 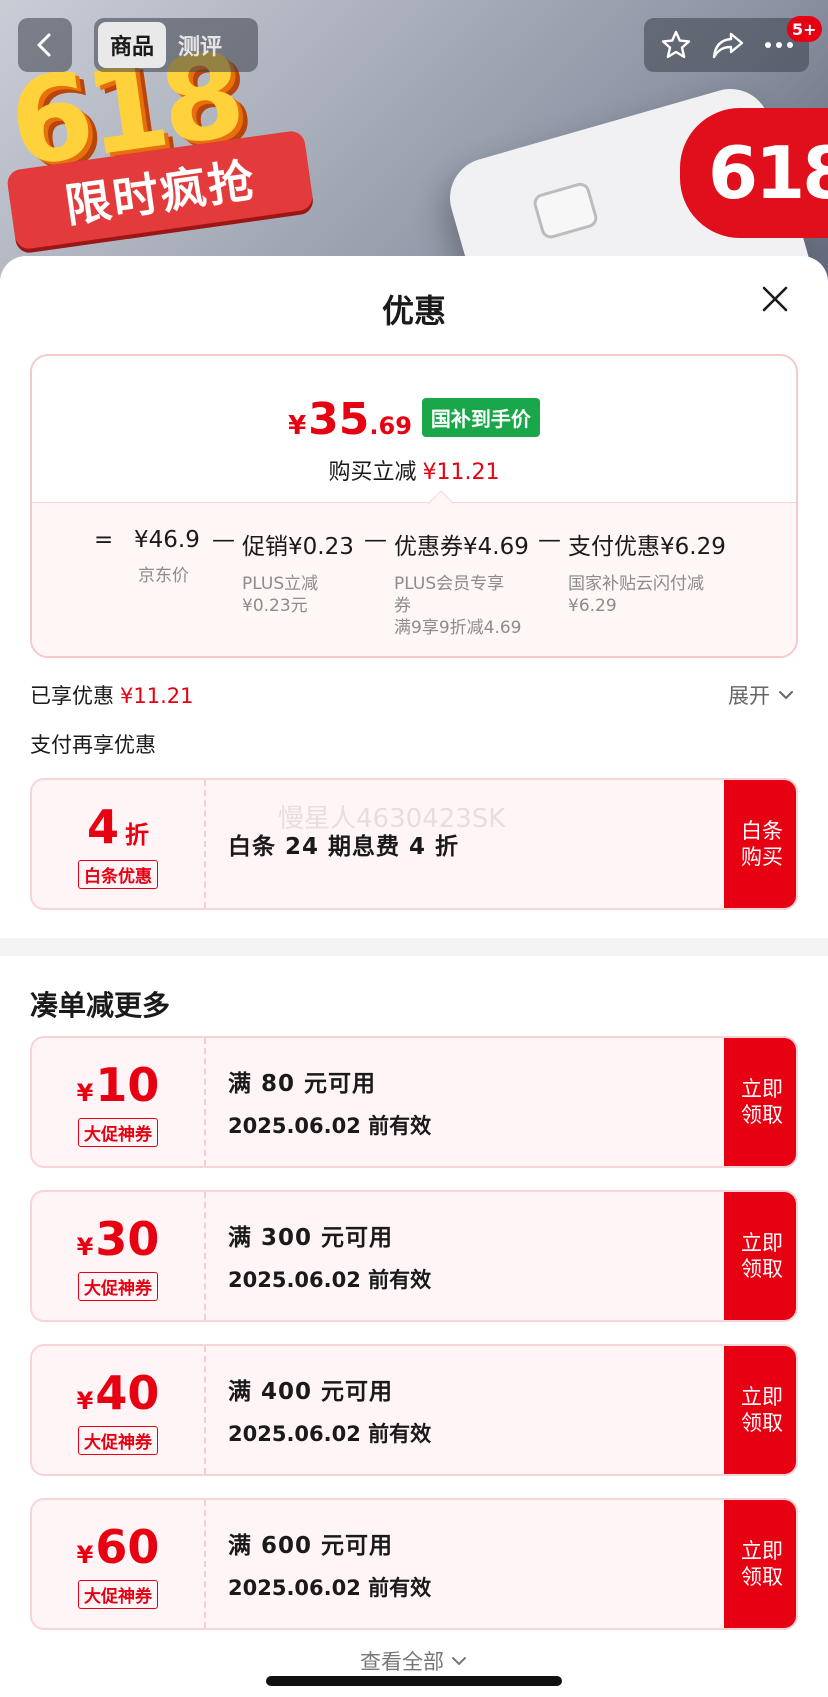 I want to click on enjoyed-value: ¥11.21, so click(x=157, y=696).